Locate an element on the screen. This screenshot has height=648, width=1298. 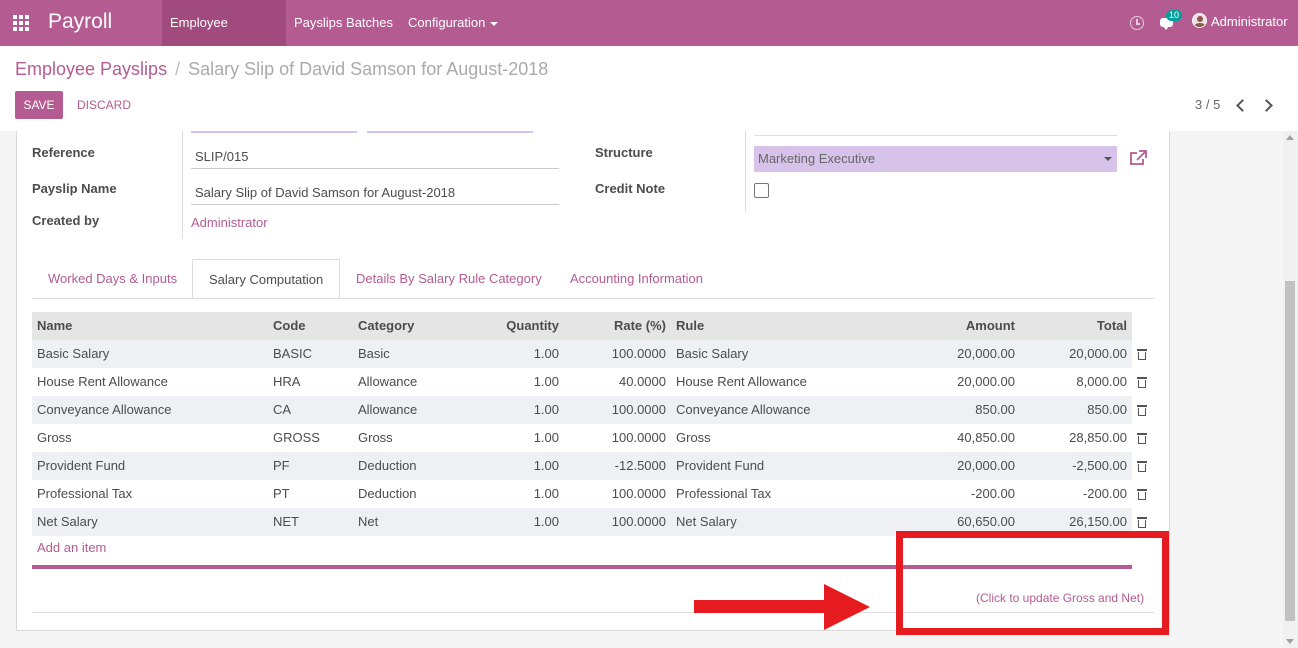
scroll-down-arrow is located at coordinates (1290, 641).